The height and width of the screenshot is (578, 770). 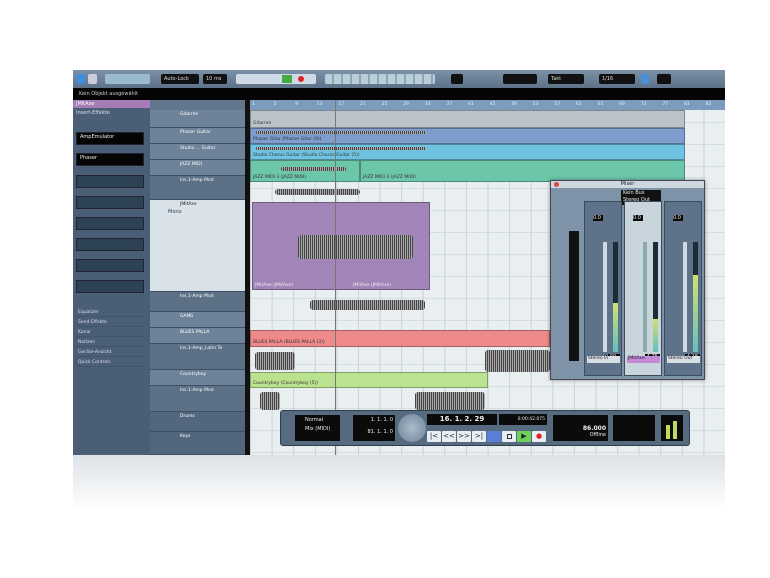 I want to click on constrain-icon, so click(x=92, y=79).